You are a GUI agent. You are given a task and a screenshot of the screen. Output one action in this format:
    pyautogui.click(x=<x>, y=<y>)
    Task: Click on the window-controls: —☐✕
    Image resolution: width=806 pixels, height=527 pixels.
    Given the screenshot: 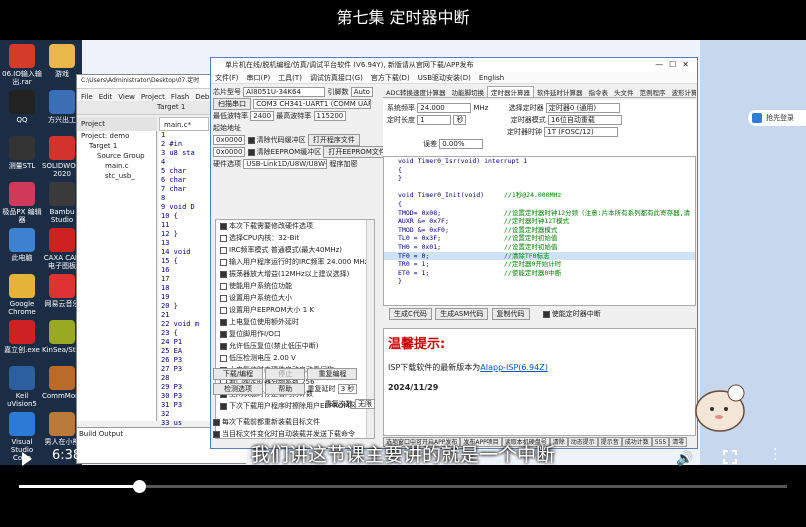 What is the action you would take?
    pyautogui.click(x=675, y=65)
    